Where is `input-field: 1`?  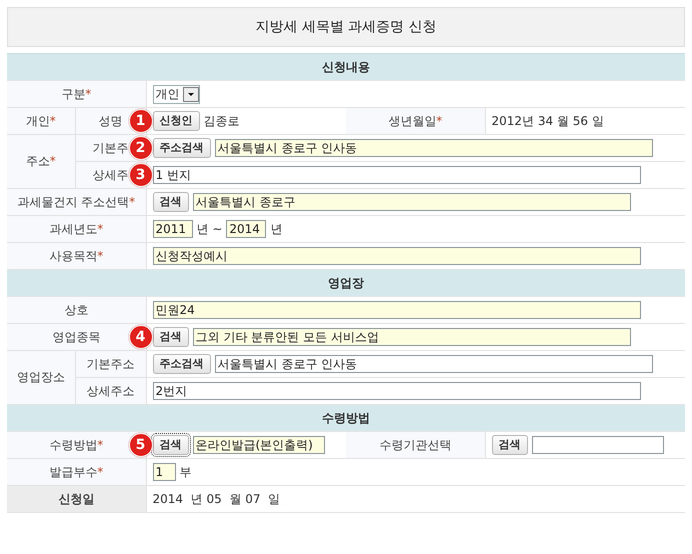 input-field: 1 is located at coordinates (164, 472).